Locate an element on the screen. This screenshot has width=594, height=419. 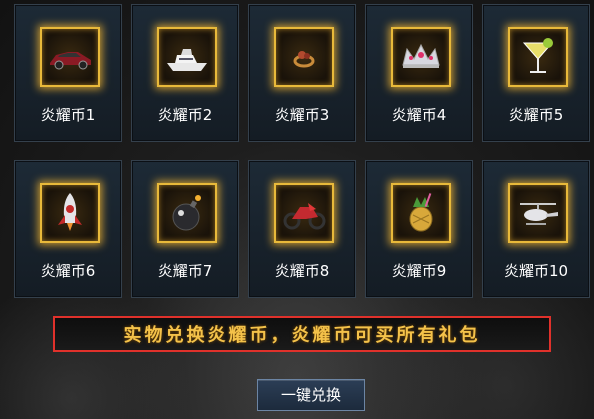
exchange-notice-banner: 实物兑换炎耀币，炎耀币可买所有礼包 is located at coordinates (302, 334).